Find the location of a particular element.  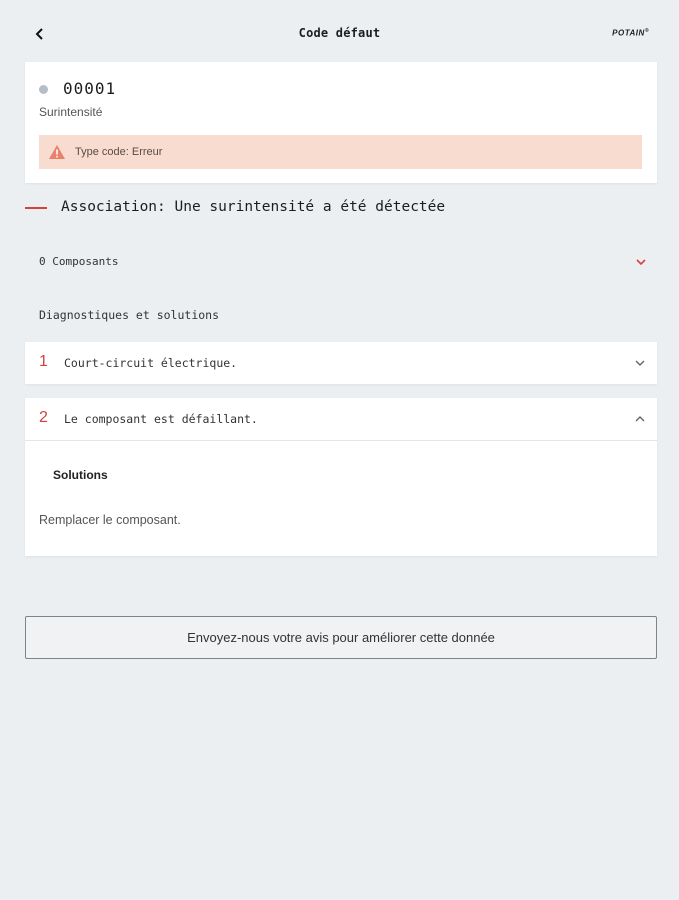

solutions-text: Remplacer le composant. is located at coordinates (110, 520).